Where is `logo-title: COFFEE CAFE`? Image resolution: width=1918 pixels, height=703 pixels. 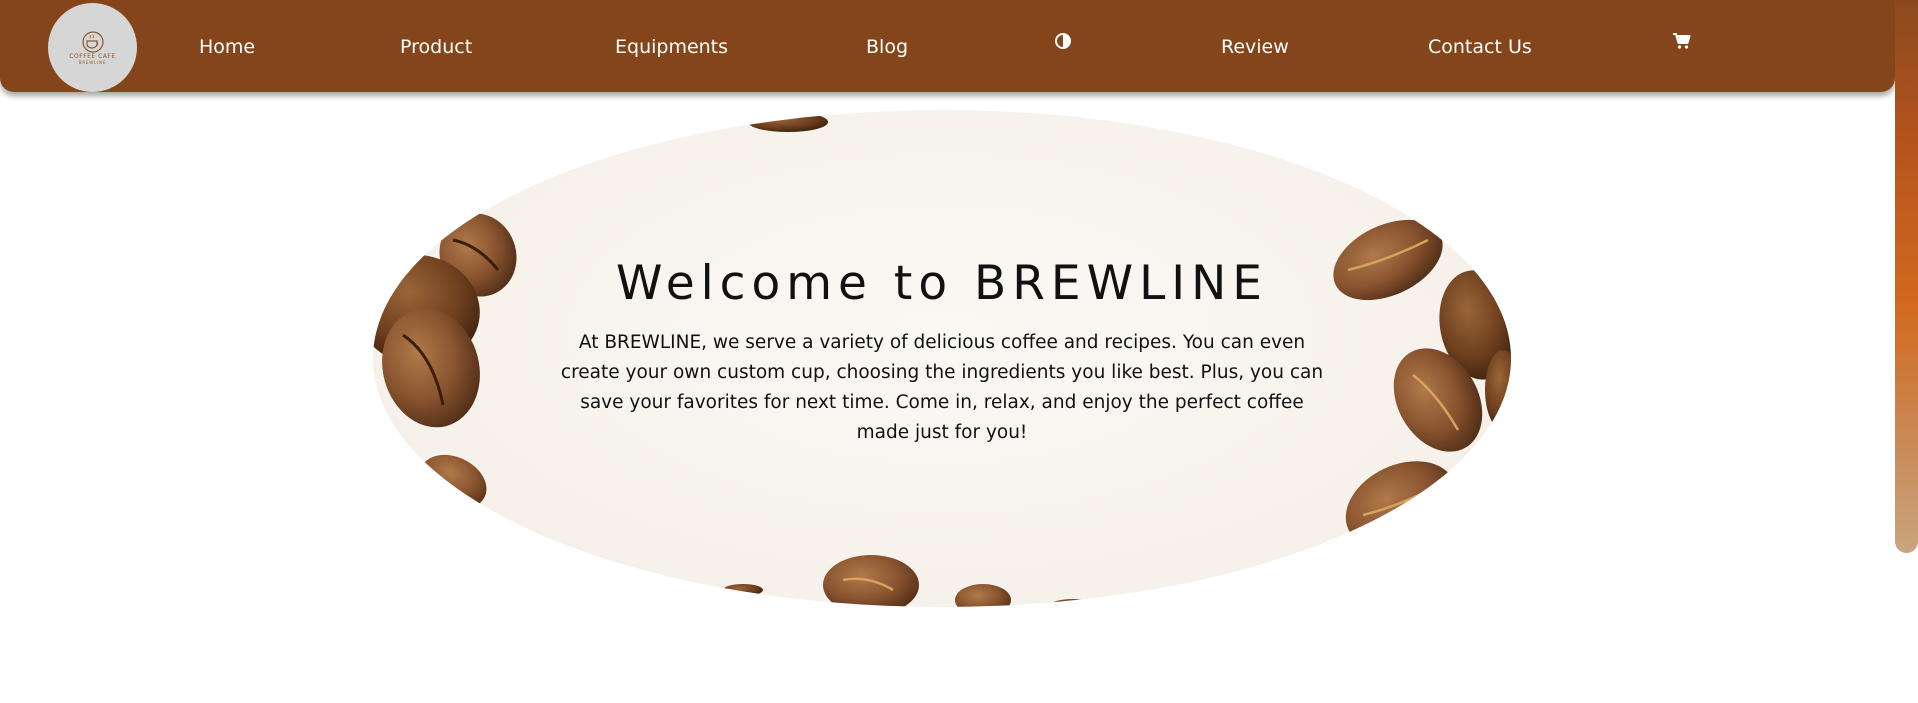 logo-title: COFFEE CAFE is located at coordinates (92, 56).